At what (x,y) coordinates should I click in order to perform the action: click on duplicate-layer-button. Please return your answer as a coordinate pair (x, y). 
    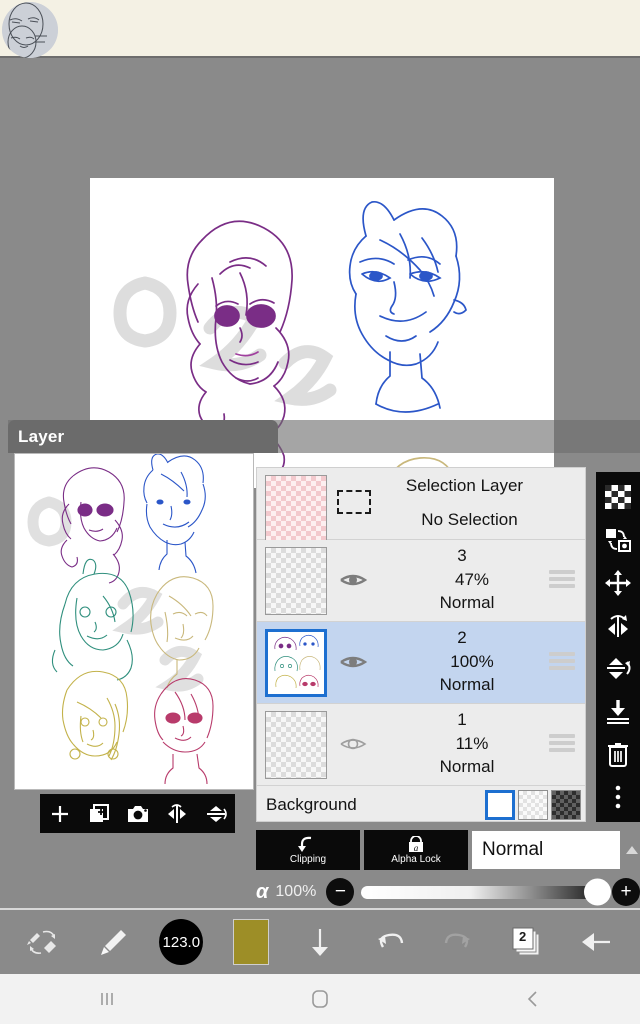
    Looking at the image, I should click on (99, 814).